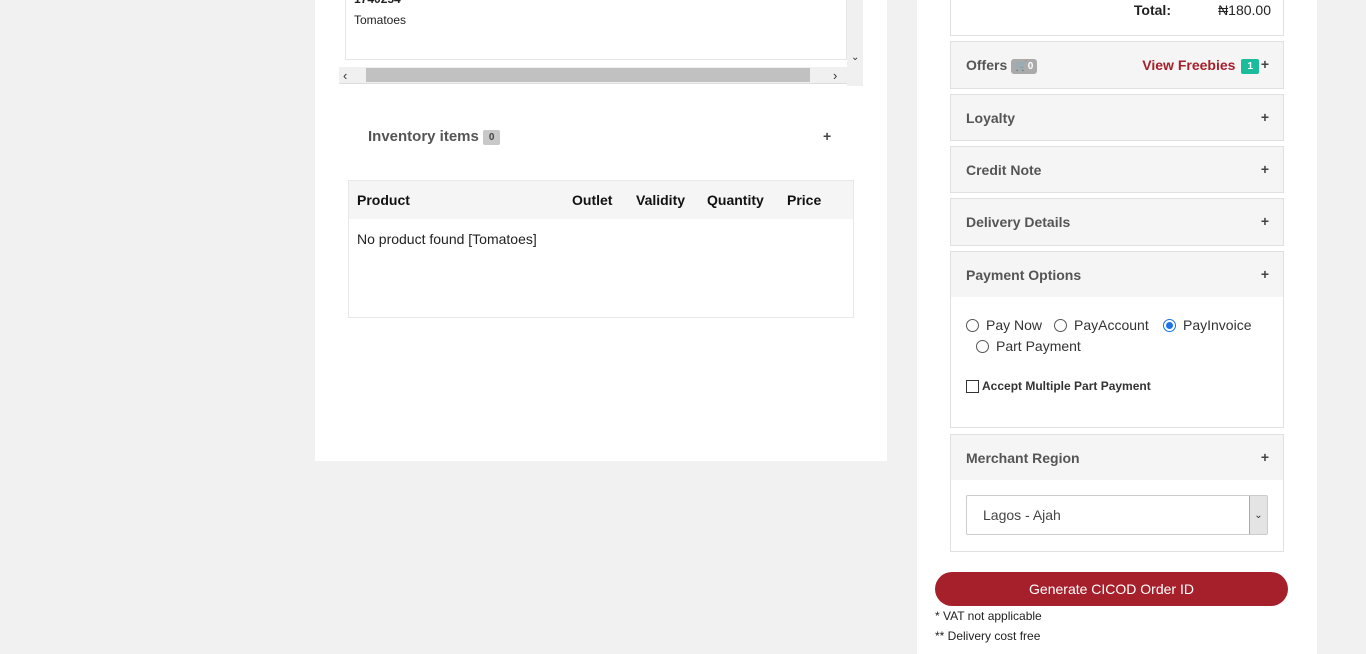 This screenshot has height=654, width=1366. What do you see at coordinates (1030, 66) in the screenshot?
I see `cart-count: 0` at bounding box center [1030, 66].